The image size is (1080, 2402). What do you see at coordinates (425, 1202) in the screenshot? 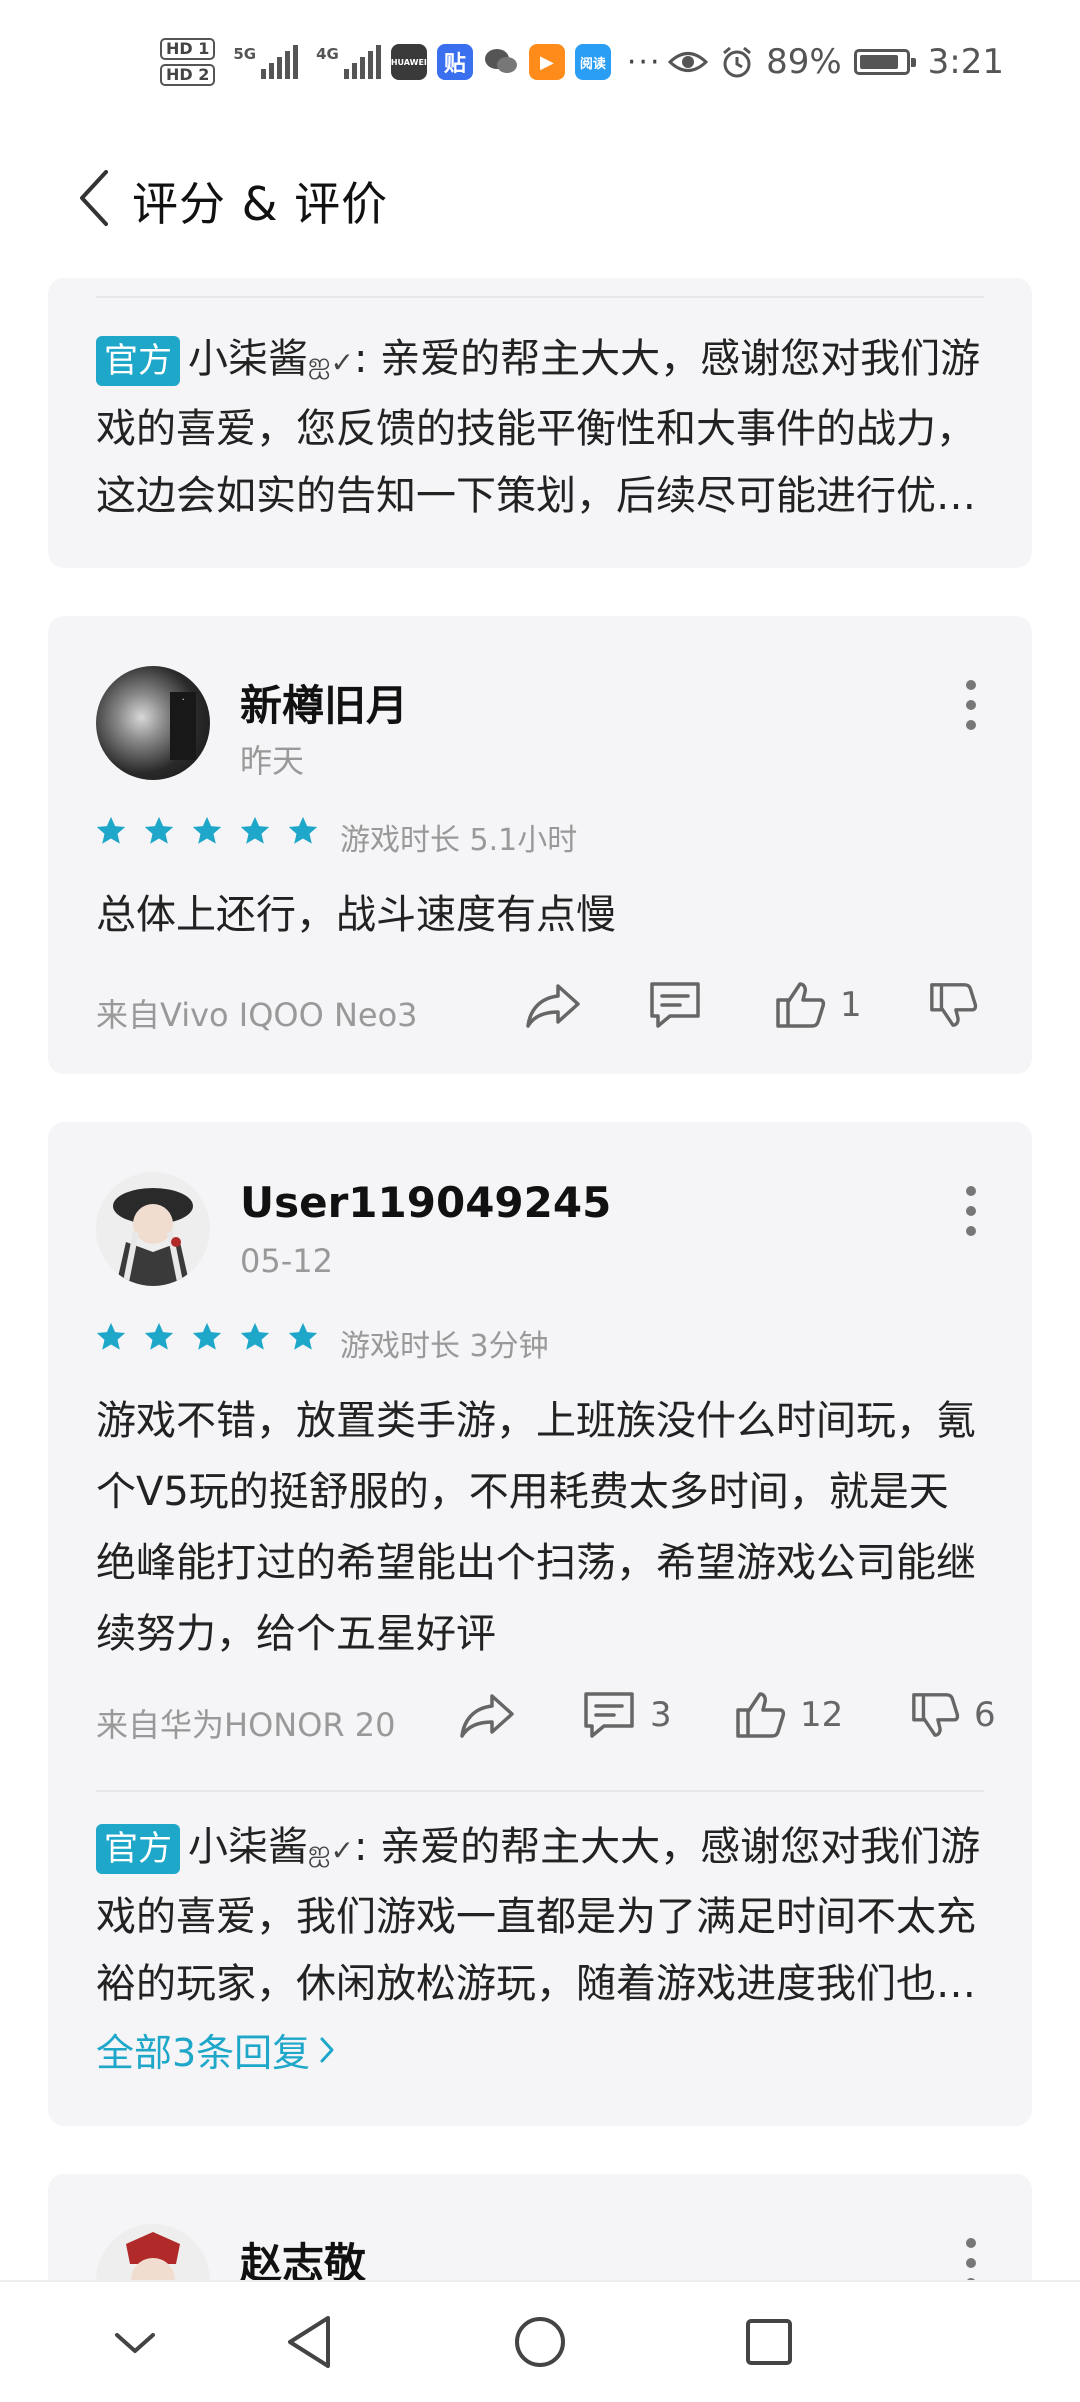
I see `username: User119049245` at bounding box center [425, 1202].